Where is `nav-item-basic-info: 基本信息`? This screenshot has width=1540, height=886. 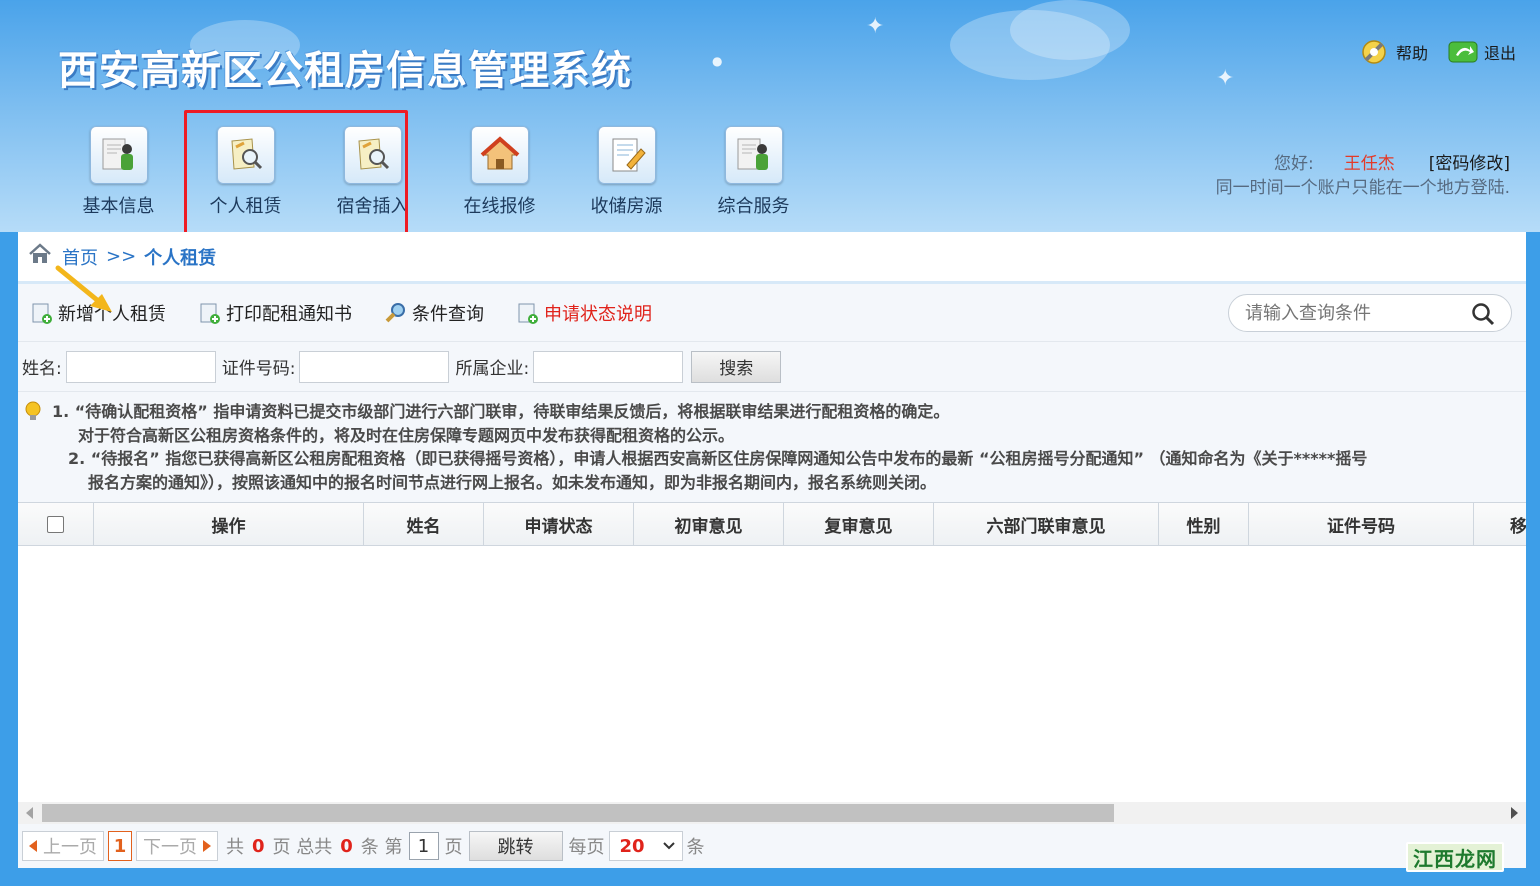 nav-item-basic-info: 基本信息 is located at coordinates (118, 174).